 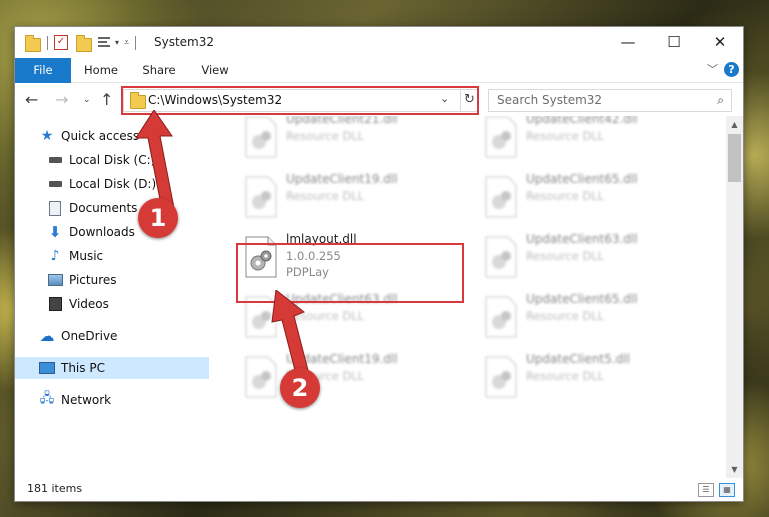 What do you see at coordinates (86, 400) in the screenshot?
I see `sidebar-item-label: Network` at bounding box center [86, 400].